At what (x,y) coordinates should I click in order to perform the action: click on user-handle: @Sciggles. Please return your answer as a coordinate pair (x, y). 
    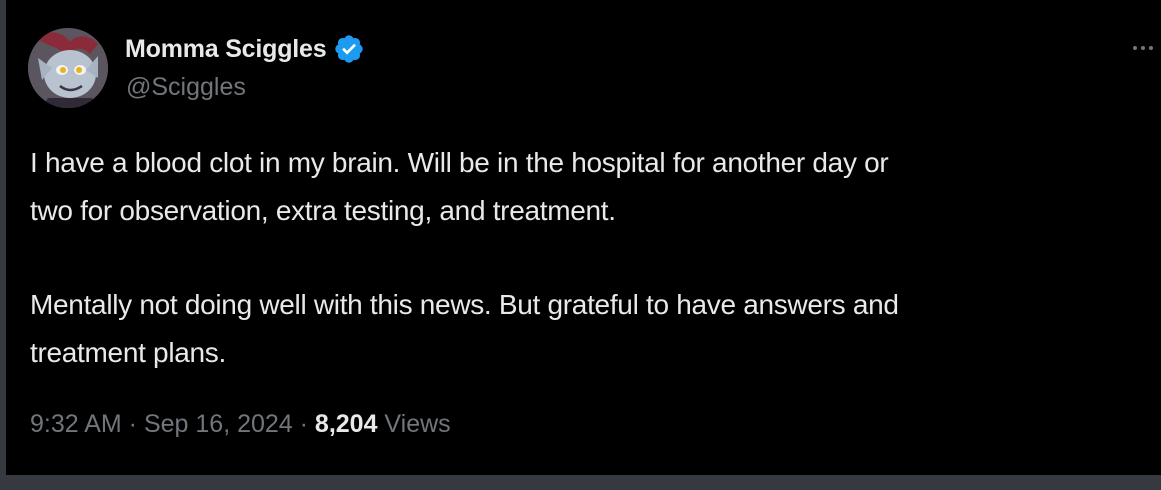
    Looking at the image, I should click on (186, 87).